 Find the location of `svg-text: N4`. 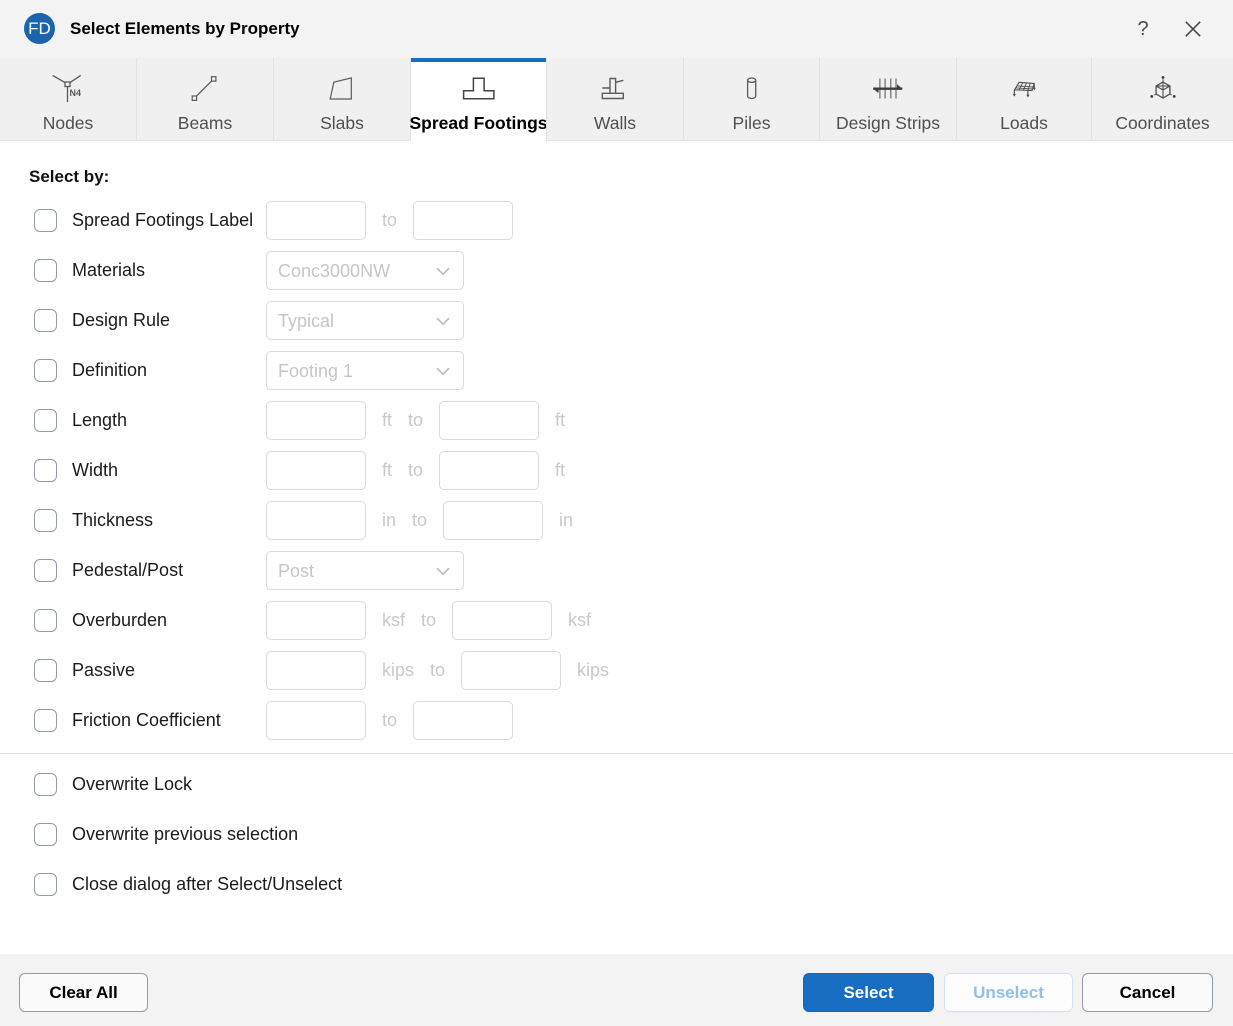

svg-text: N4 is located at coordinates (76, 93).